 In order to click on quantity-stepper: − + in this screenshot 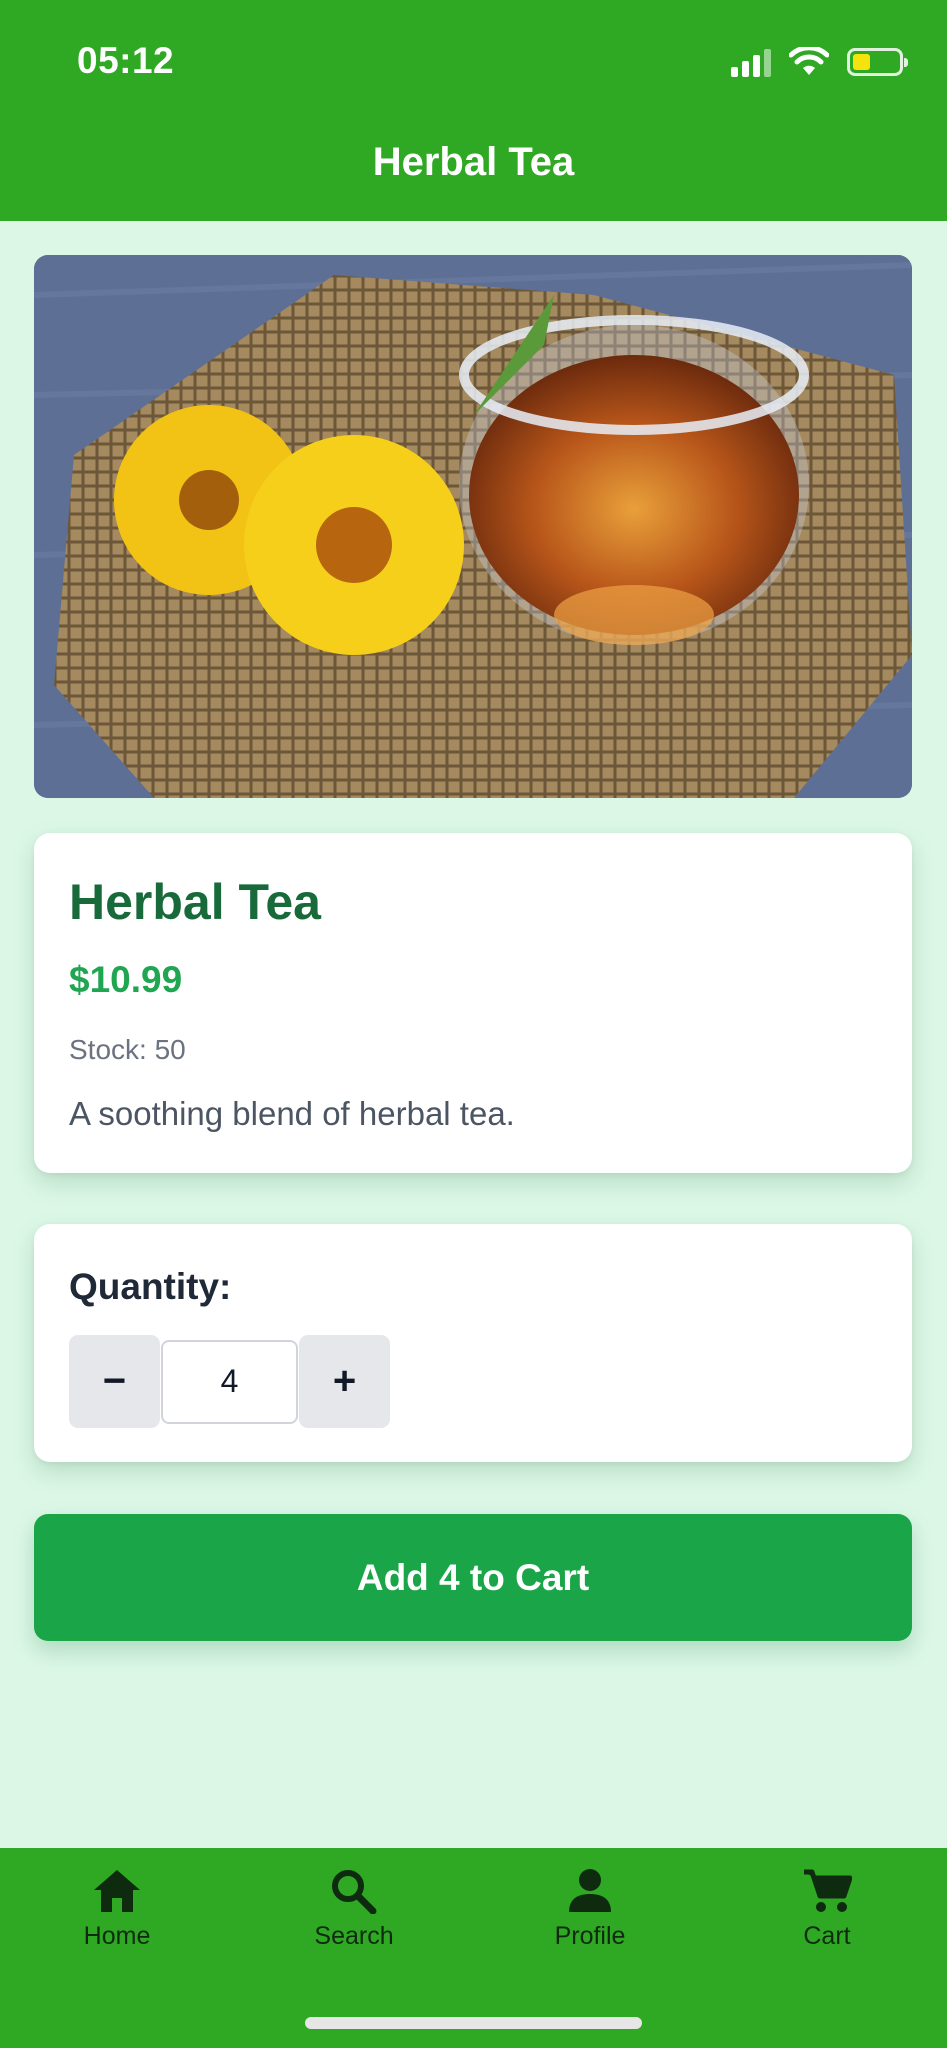, I will do `click(229, 1381)`.